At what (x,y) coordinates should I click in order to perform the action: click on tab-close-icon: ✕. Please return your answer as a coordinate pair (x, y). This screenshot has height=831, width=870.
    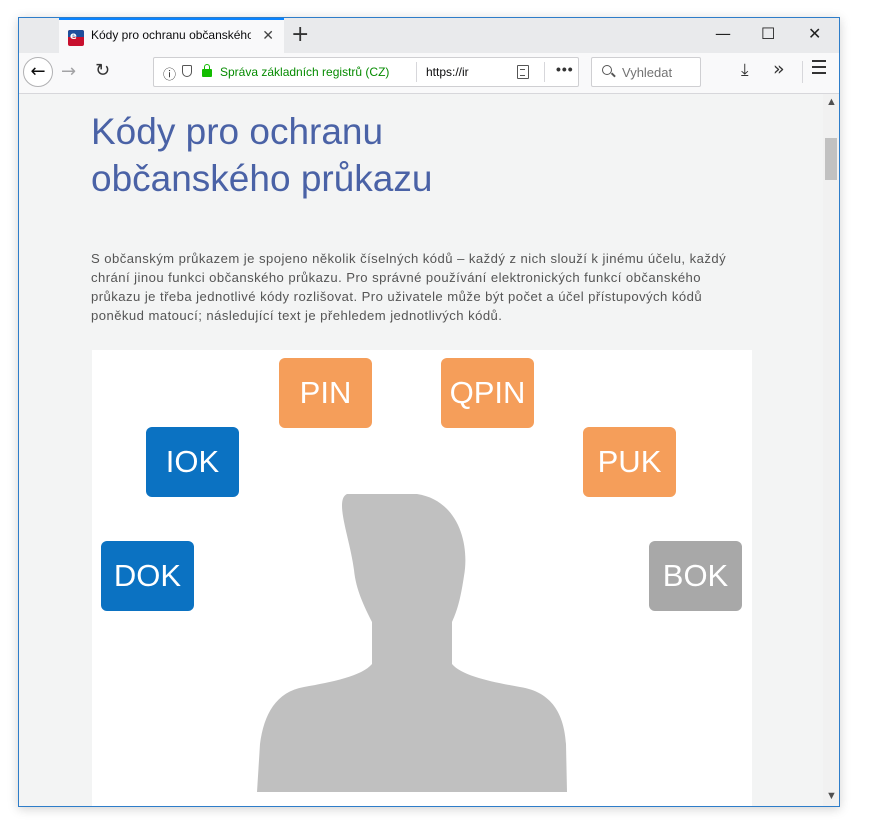
    Looking at the image, I should click on (268, 35).